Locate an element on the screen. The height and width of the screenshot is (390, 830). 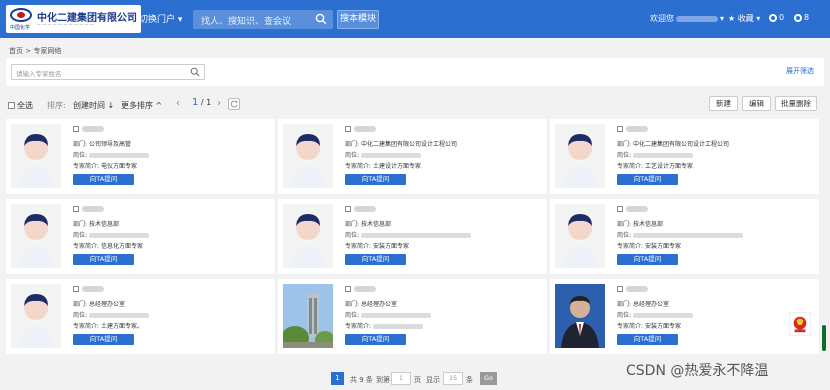
sort-created-time: 创建时间 ↓ is located at coordinates (93, 105).